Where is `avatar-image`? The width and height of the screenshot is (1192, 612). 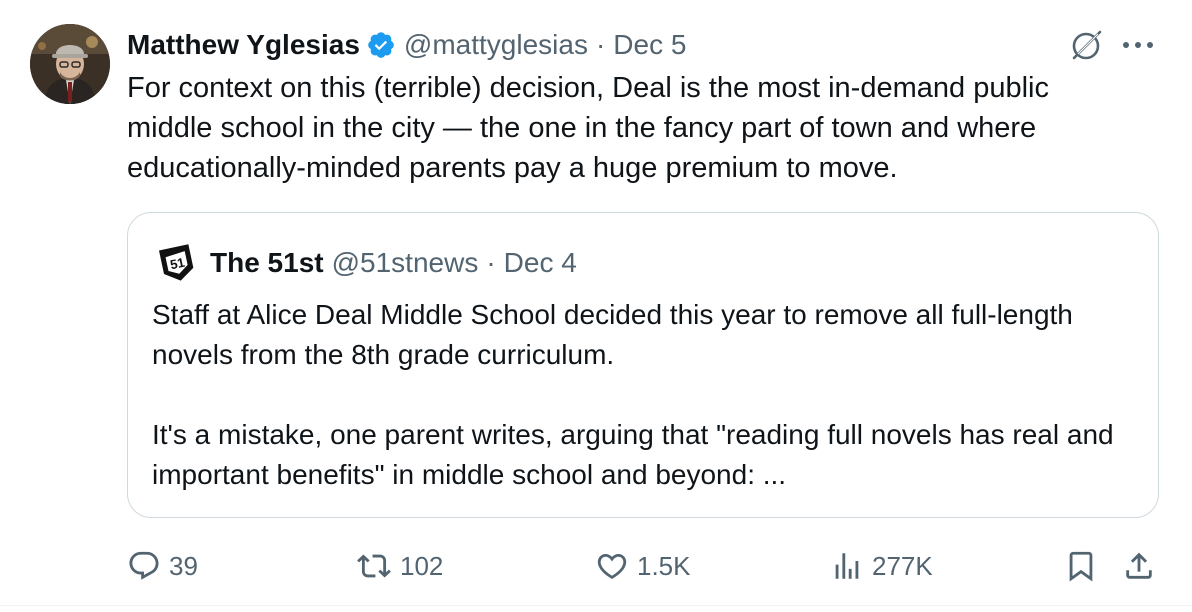
avatar-image is located at coordinates (70, 64).